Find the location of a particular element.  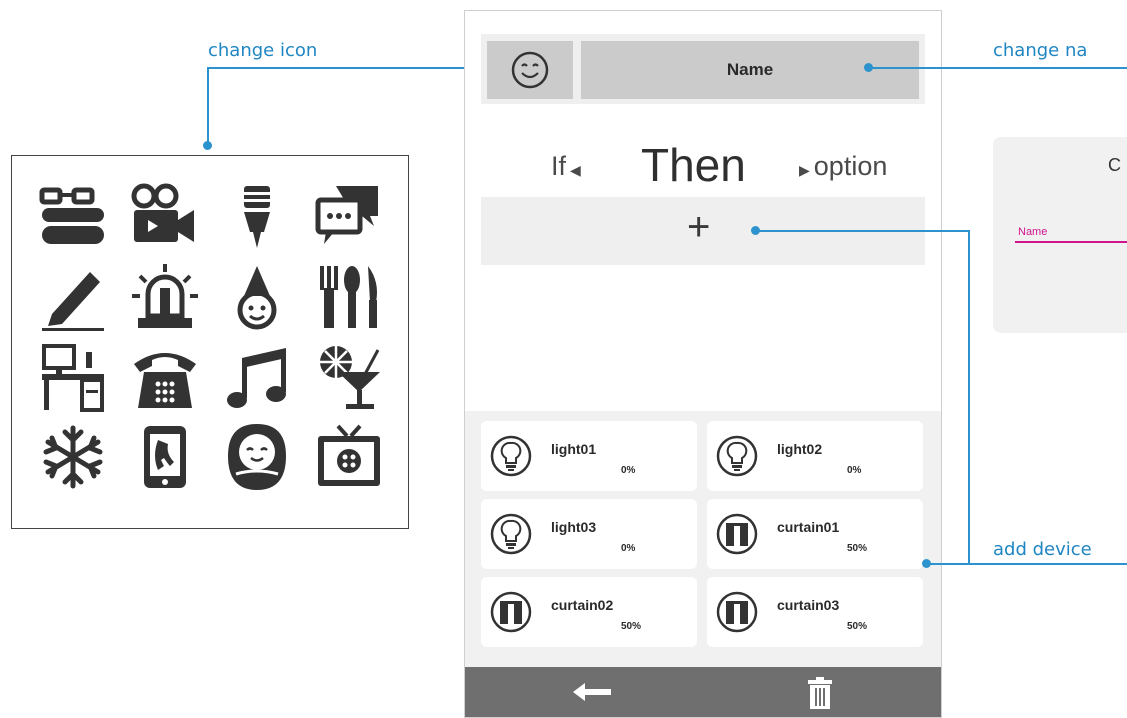

arrow-left-icon: ◀ is located at coordinates (575, 170).